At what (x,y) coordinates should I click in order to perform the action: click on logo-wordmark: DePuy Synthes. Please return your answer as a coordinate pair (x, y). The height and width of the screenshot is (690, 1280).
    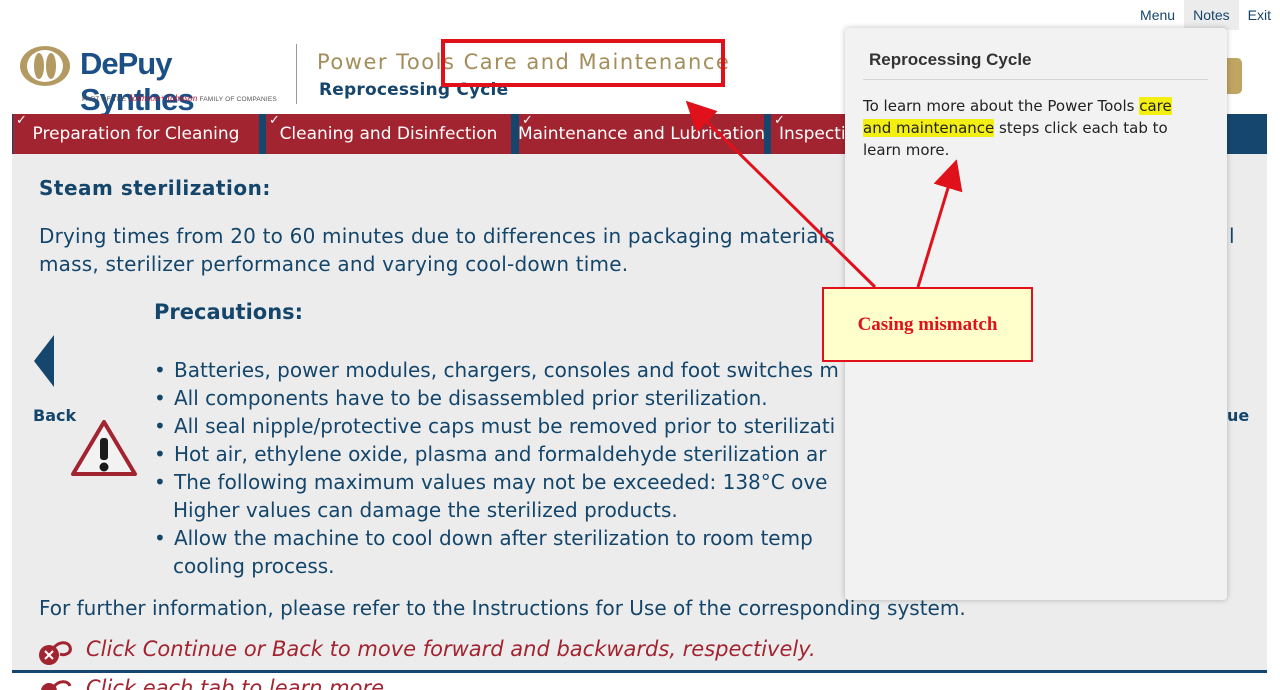
    Looking at the image, I should click on (137, 81).